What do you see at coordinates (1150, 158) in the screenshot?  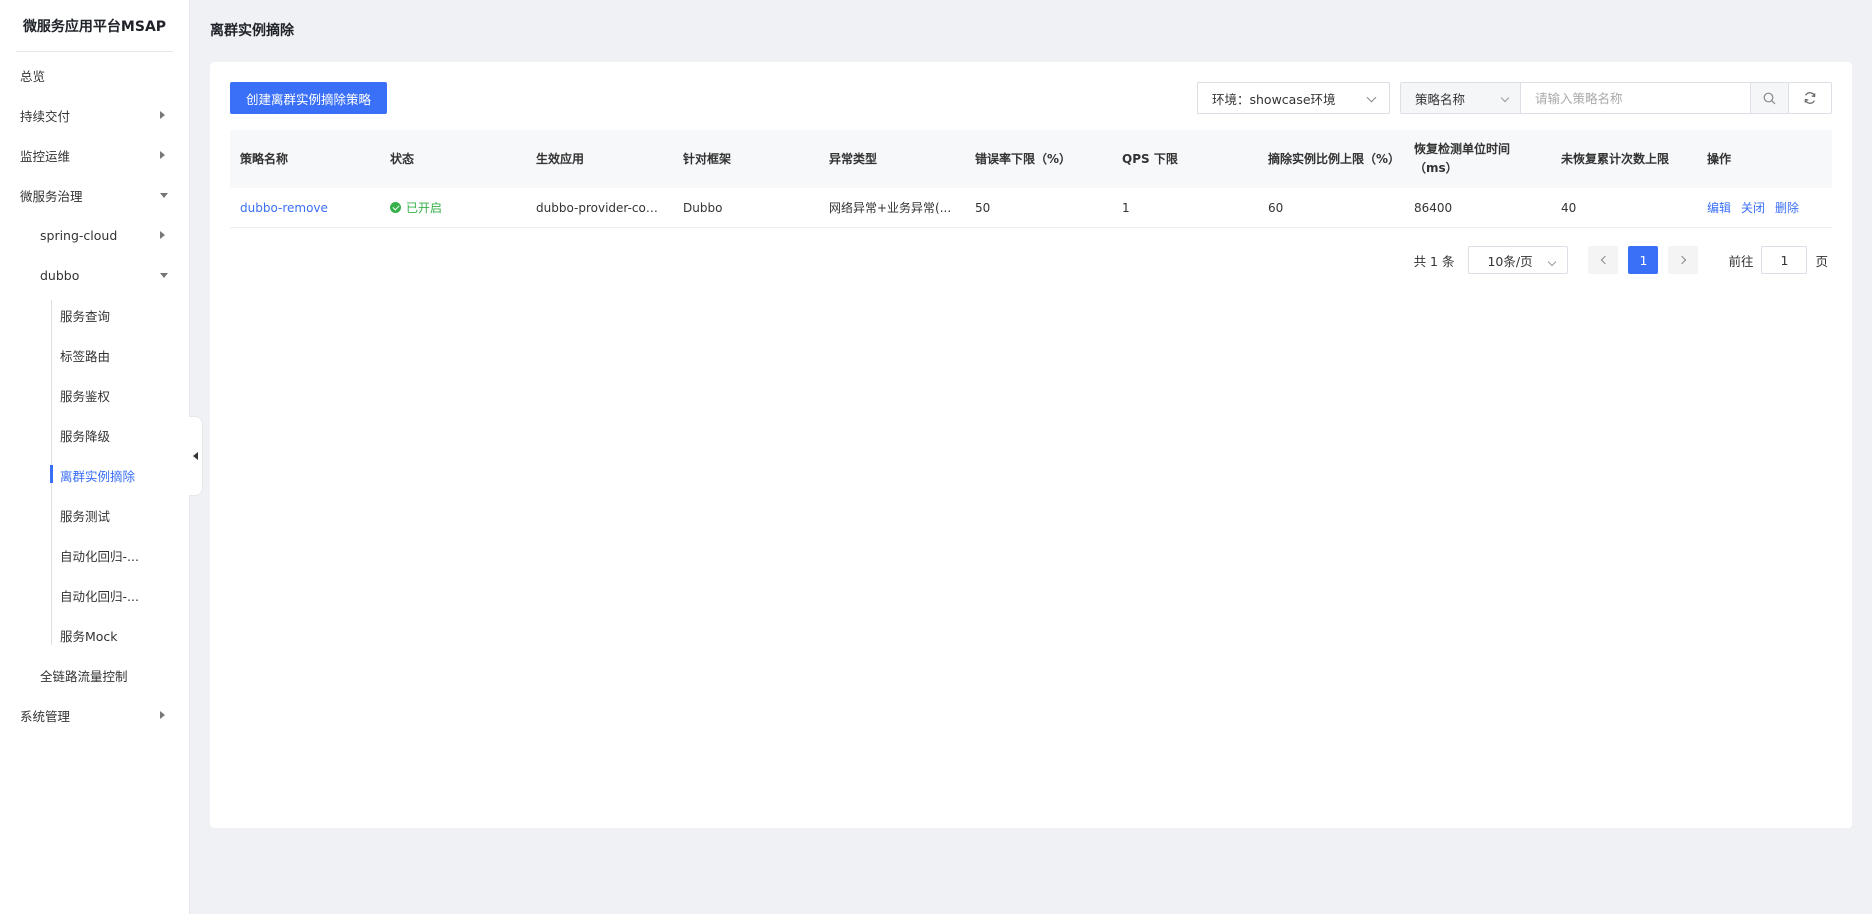 I see `column-header: QPS 下限` at bounding box center [1150, 158].